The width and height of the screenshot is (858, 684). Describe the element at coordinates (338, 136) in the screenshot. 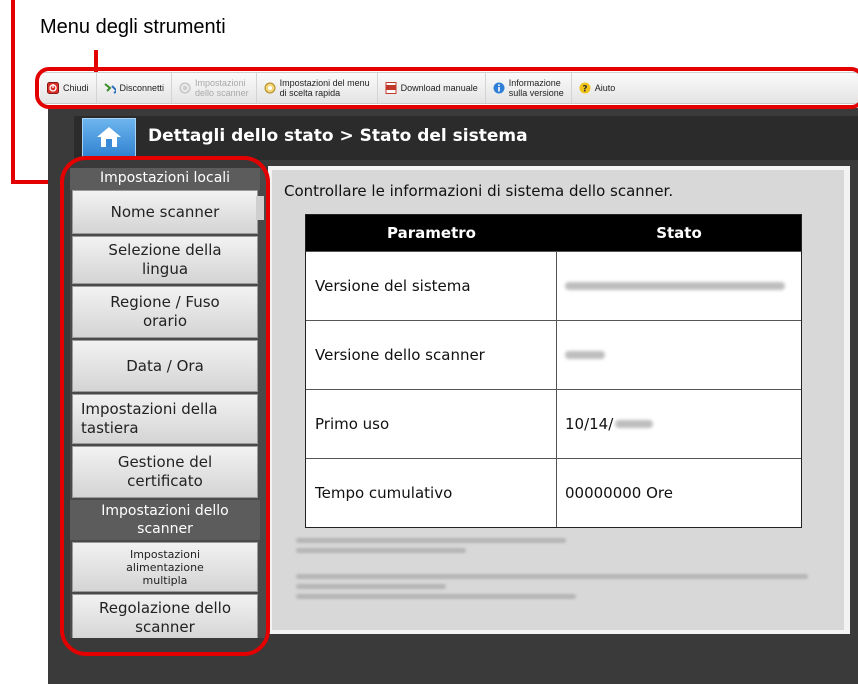

I see `page-title: Dettagli dello stato > Stato del sistema` at that location.